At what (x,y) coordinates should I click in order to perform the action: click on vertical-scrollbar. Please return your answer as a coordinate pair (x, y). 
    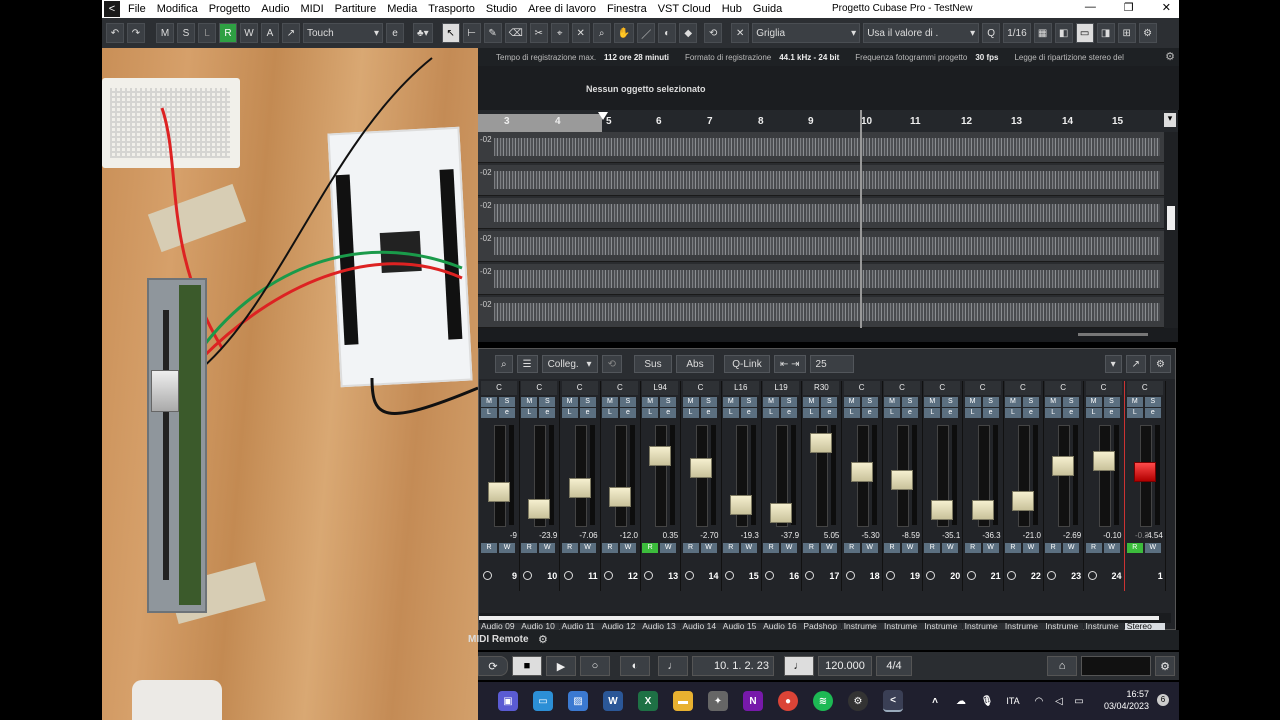
    Looking at the image, I should click on (1171, 237).